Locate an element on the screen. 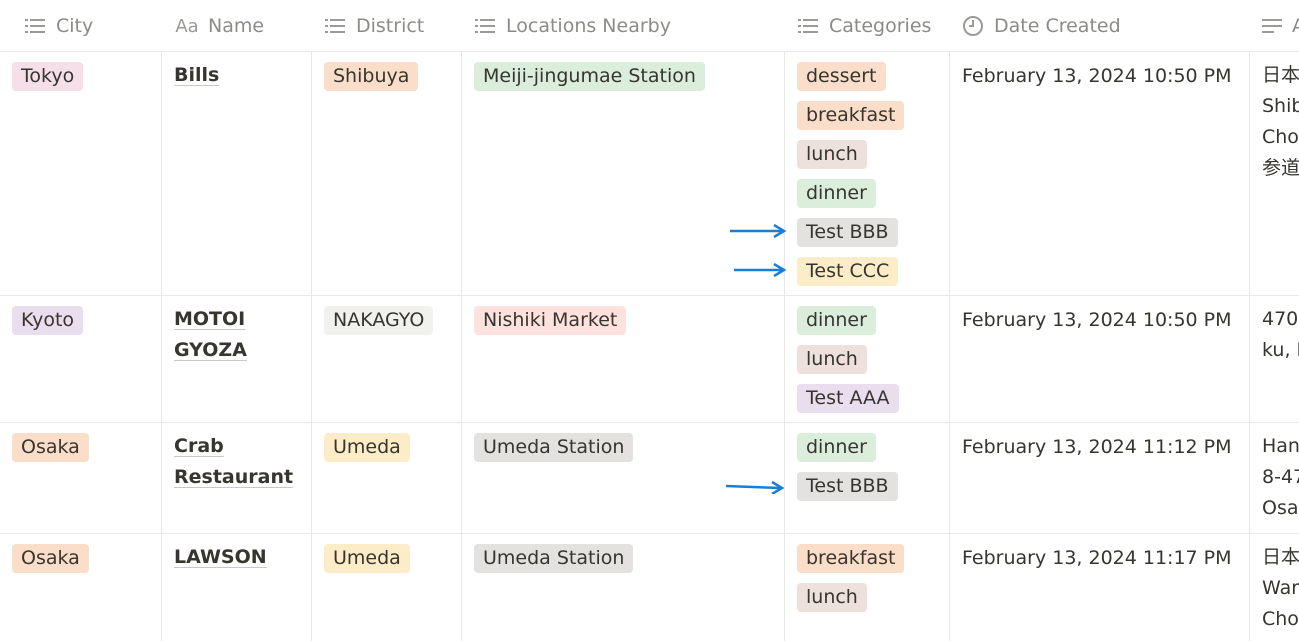  address-line: 470- is located at coordinates (1280, 319).